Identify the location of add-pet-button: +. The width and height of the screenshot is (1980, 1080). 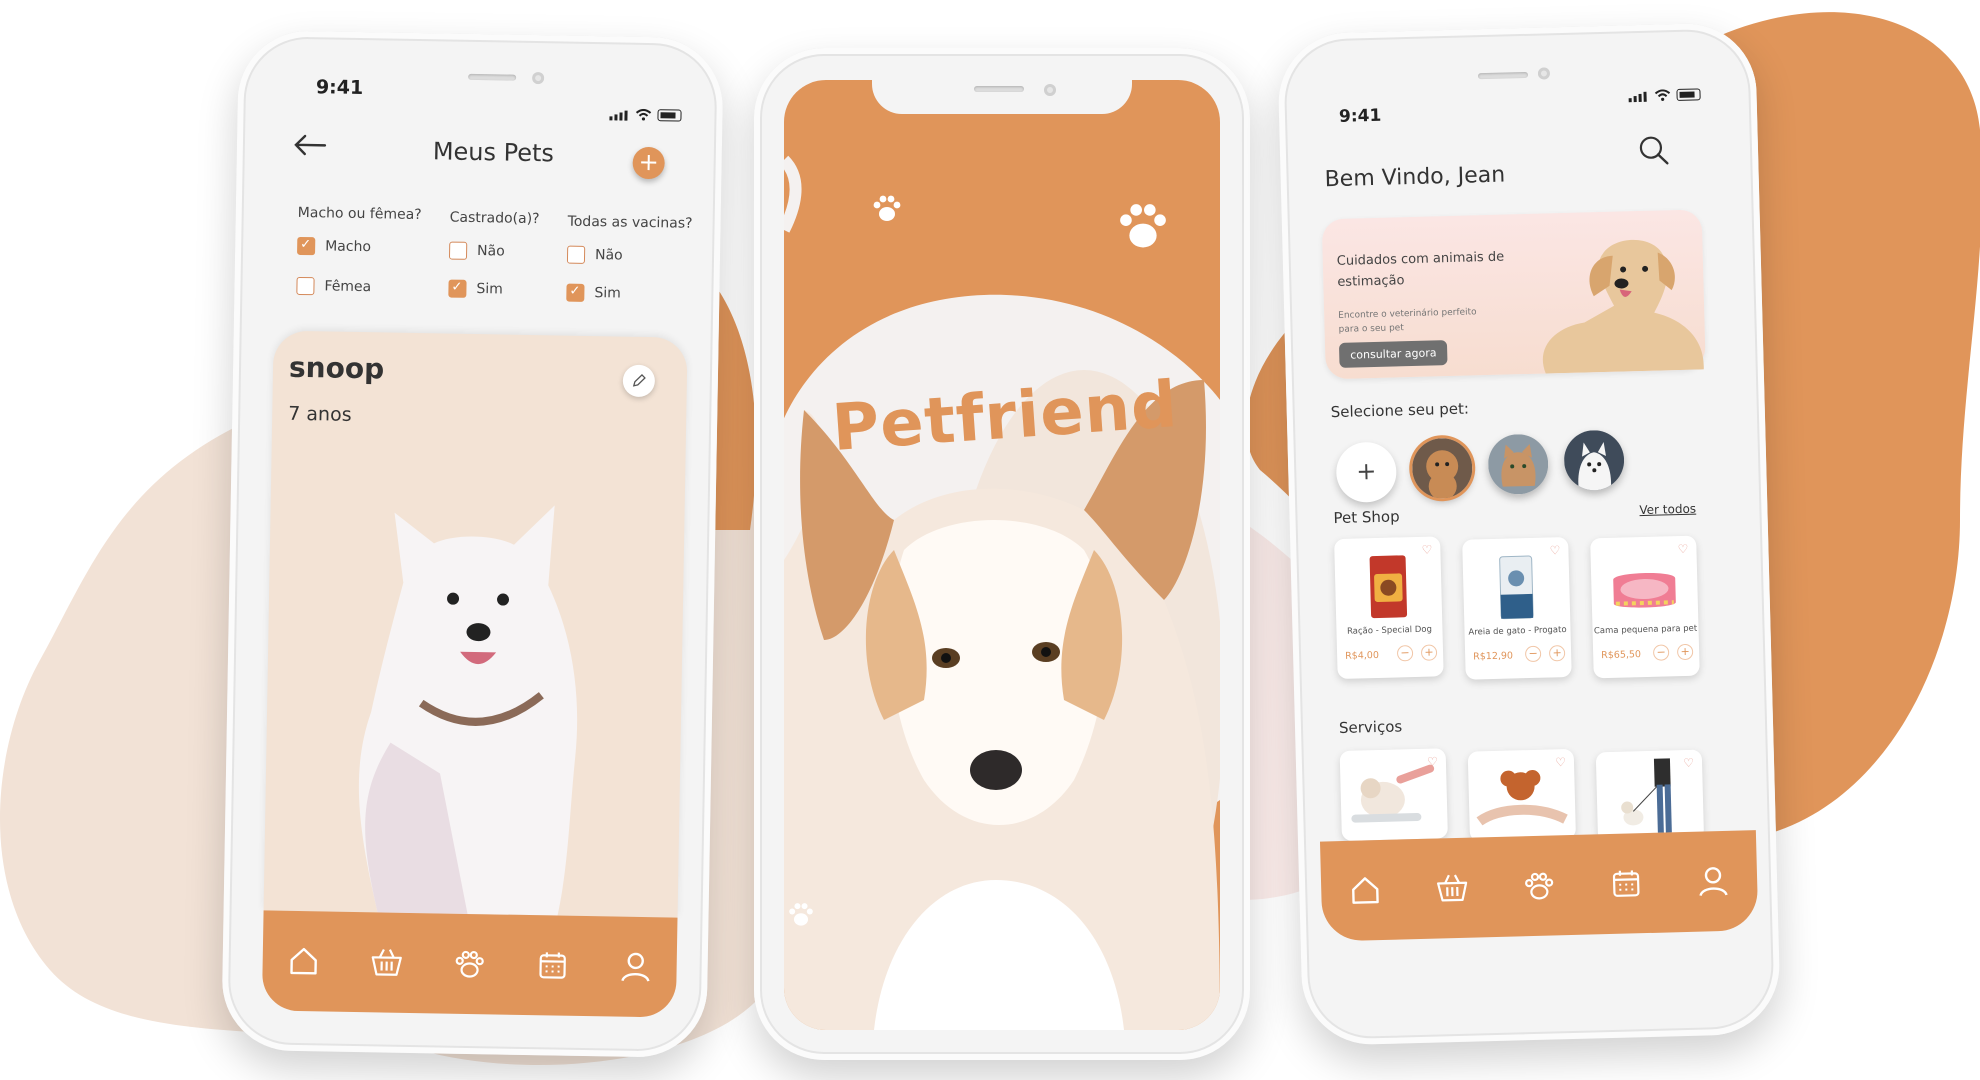
(648, 163).